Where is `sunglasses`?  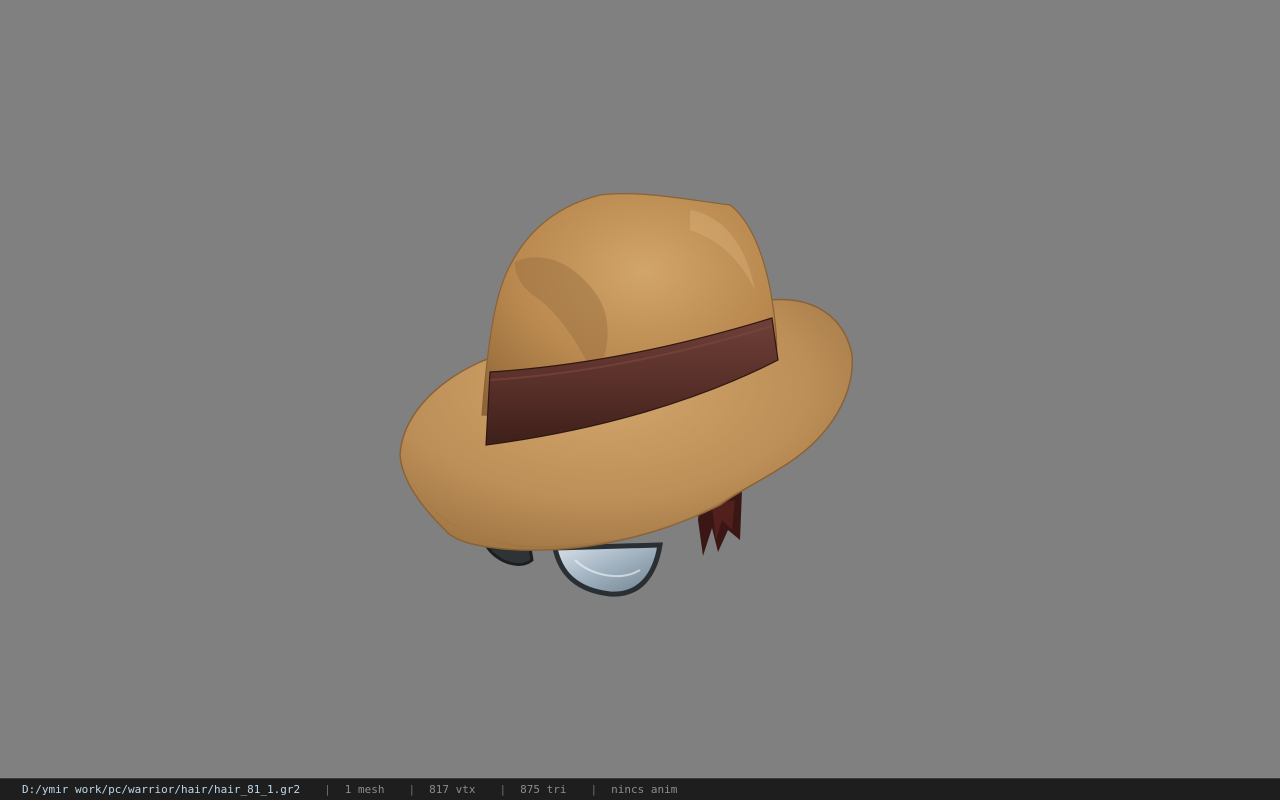
sunglasses is located at coordinates (574, 569).